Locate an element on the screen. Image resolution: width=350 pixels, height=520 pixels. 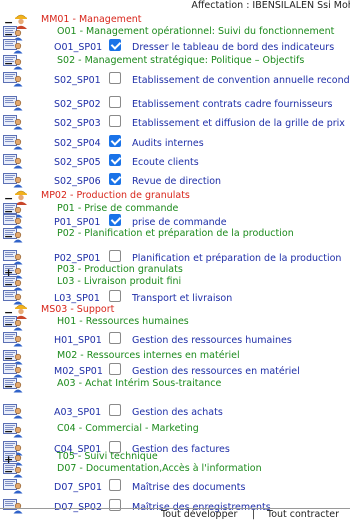
tree-row-sub: S02_SP05 Ecoute clients is located at coordinates (175, 161).